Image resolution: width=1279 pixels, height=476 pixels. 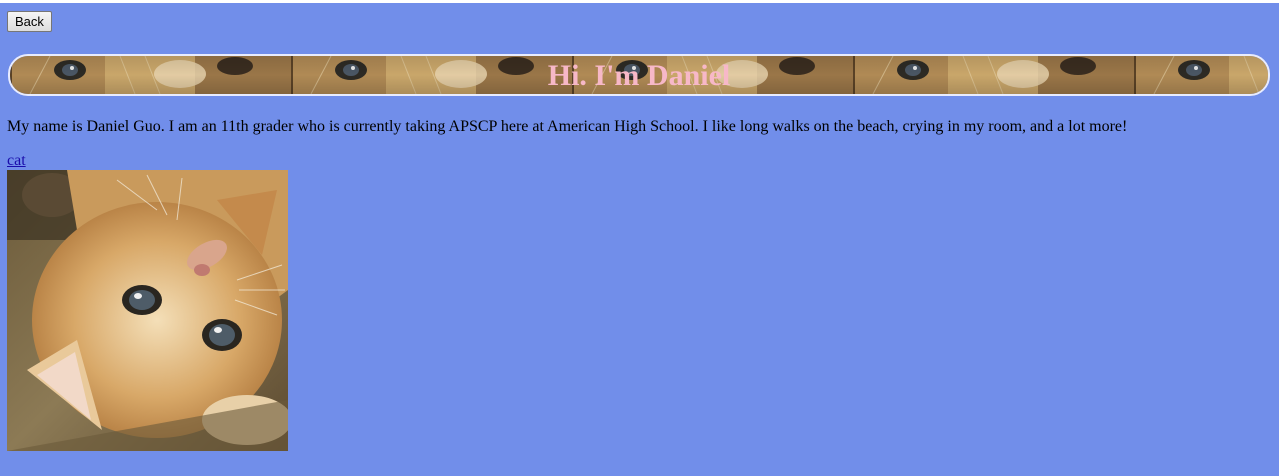 I want to click on cat-link: cat, so click(x=16, y=161).